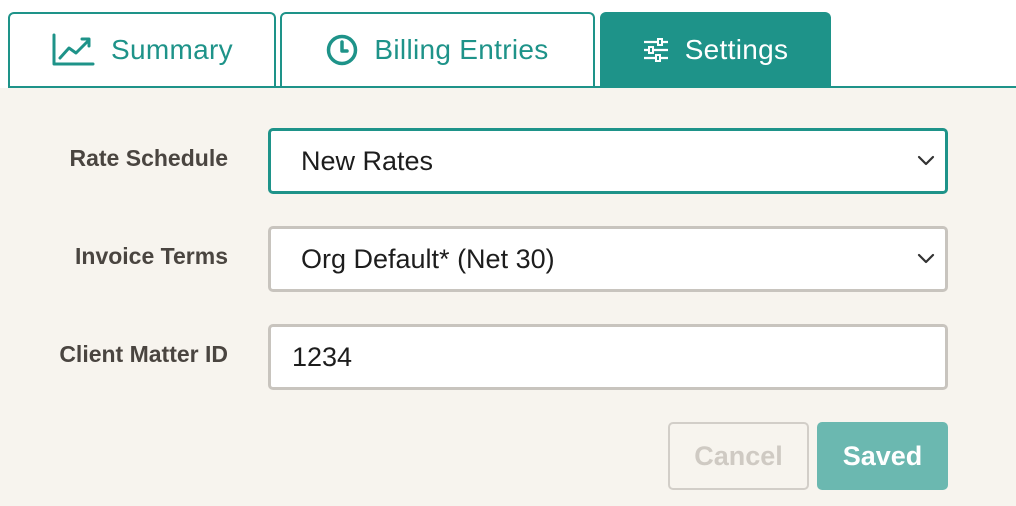 The image size is (1016, 506). Describe the element at coordinates (73, 50) in the screenshot. I see `trend-chart-icon` at that location.